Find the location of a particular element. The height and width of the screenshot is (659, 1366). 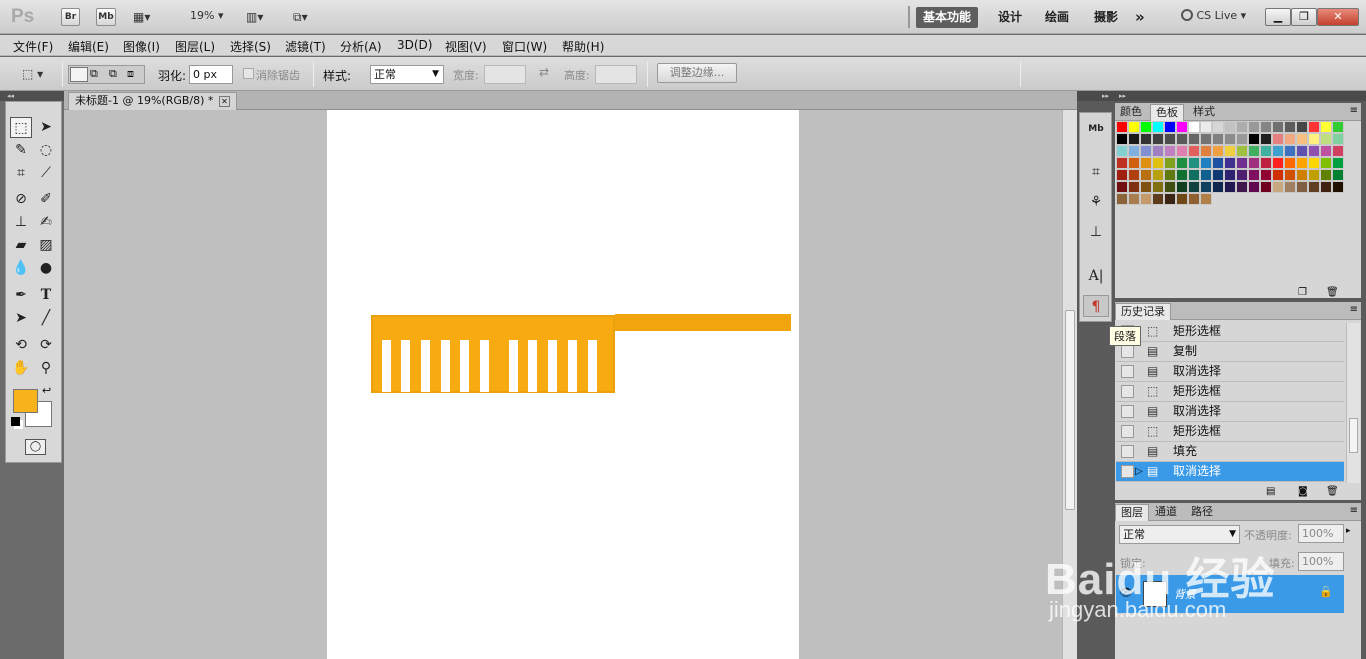

launch-bridge-button: Br is located at coordinates (70, 17).